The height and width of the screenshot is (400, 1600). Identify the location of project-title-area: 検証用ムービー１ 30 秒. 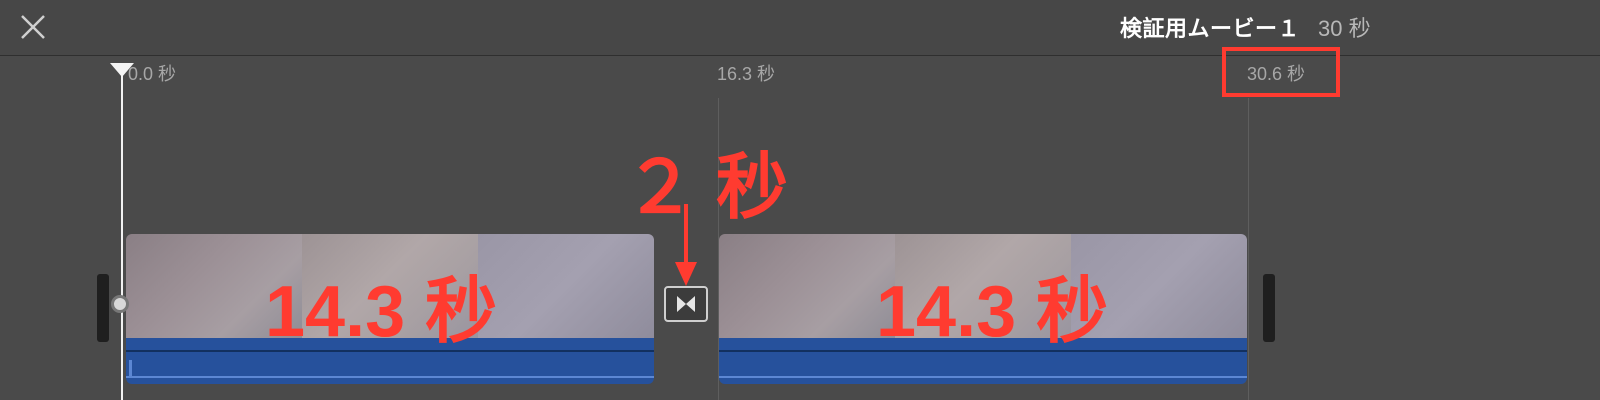
(1245, 27).